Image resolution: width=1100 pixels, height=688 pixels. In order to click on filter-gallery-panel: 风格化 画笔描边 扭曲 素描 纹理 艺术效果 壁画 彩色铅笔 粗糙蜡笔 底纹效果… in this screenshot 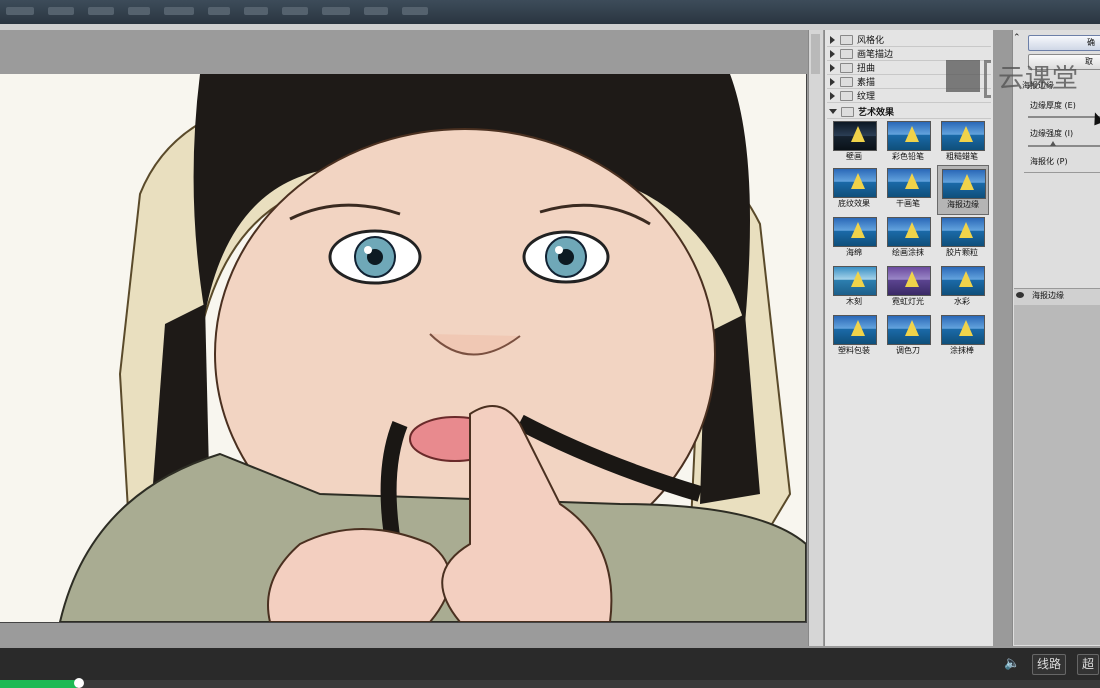, I will do `click(908, 338)`.